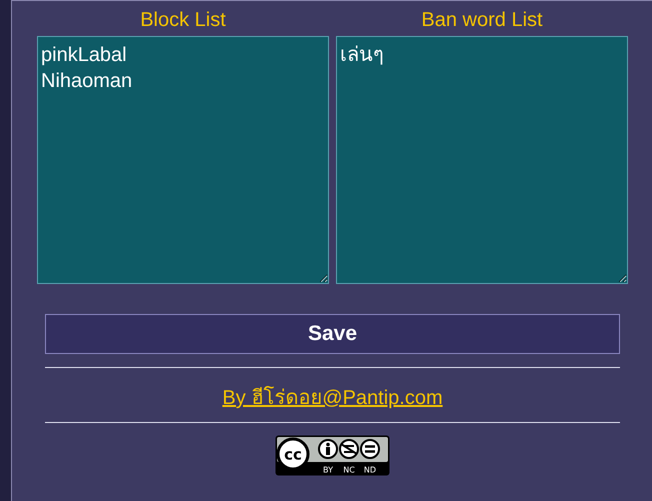 The width and height of the screenshot is (652, 501). I want to click on credit-link: By ฮีโร่ดอย@Pantip.com, so click(332, 398).